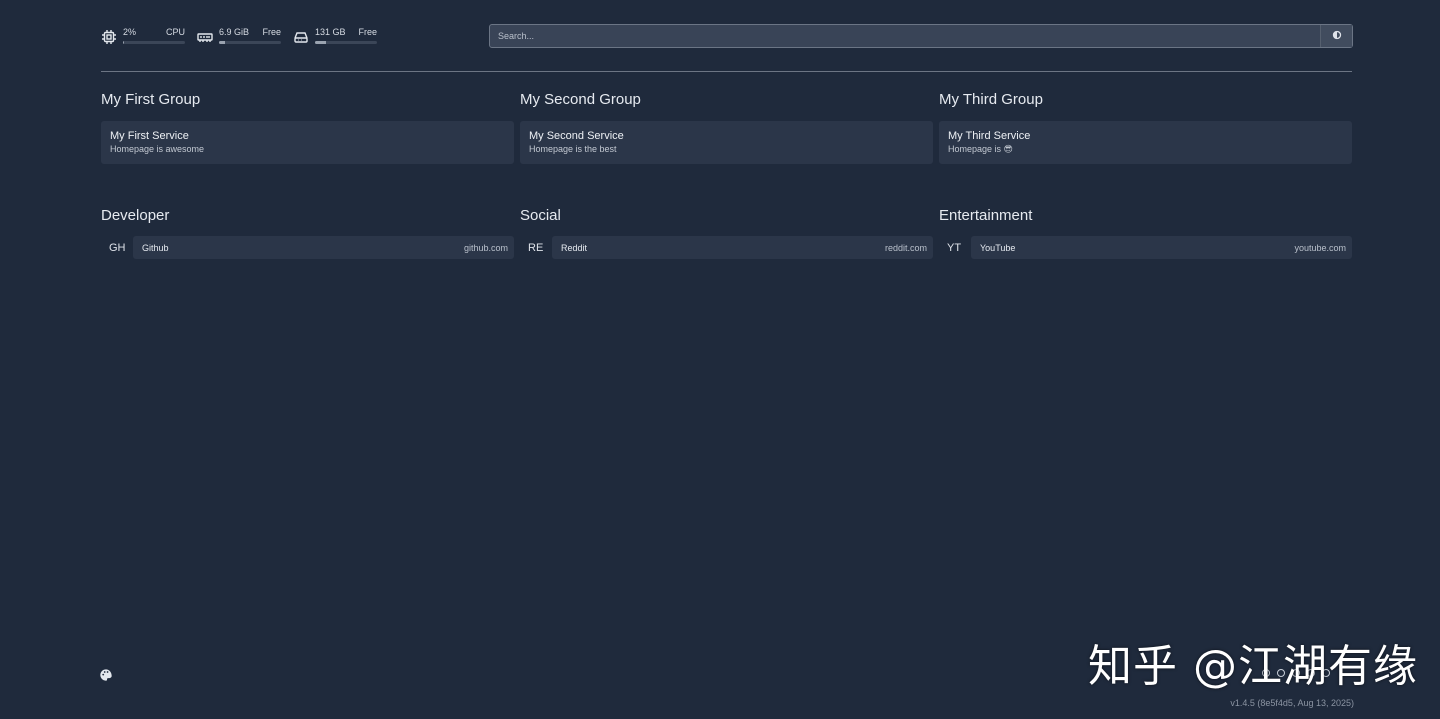  I want to click on search-input, so click(905, 36).